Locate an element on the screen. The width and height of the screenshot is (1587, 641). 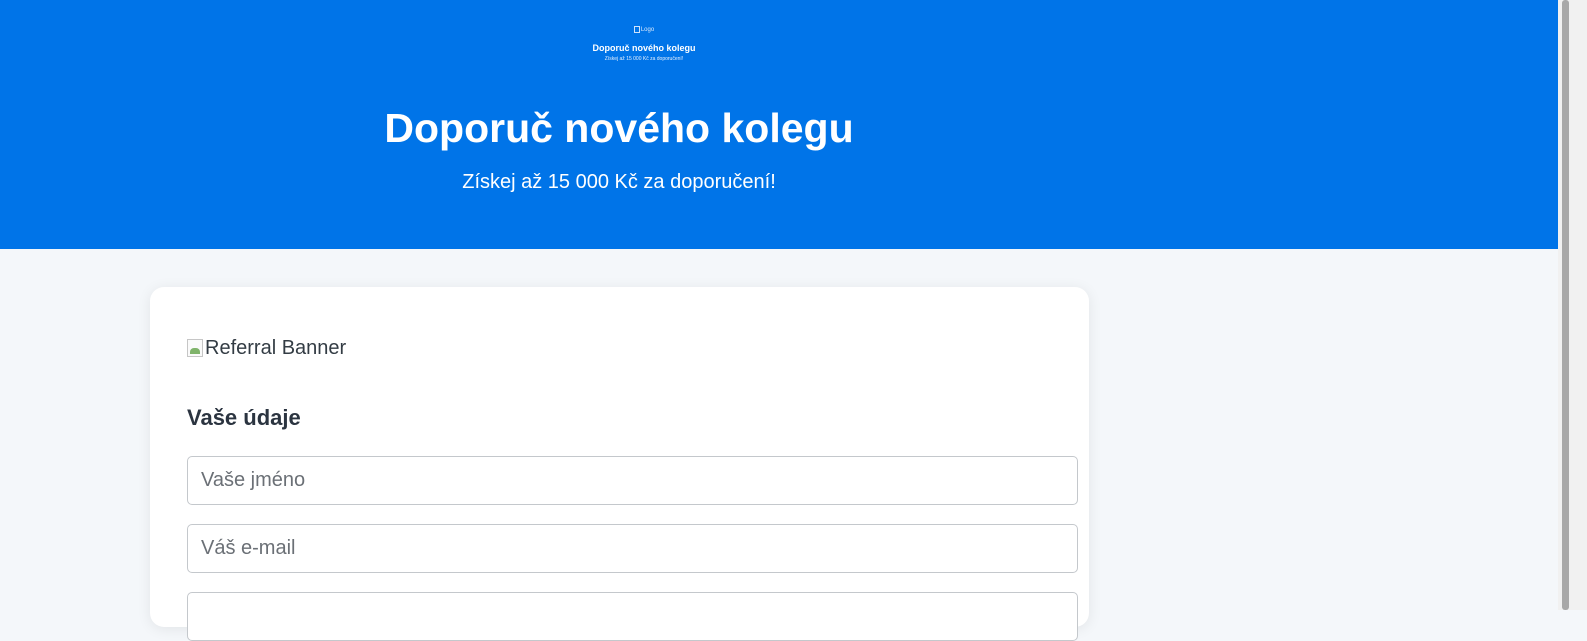
email-input is located at coordinates (632, 548).